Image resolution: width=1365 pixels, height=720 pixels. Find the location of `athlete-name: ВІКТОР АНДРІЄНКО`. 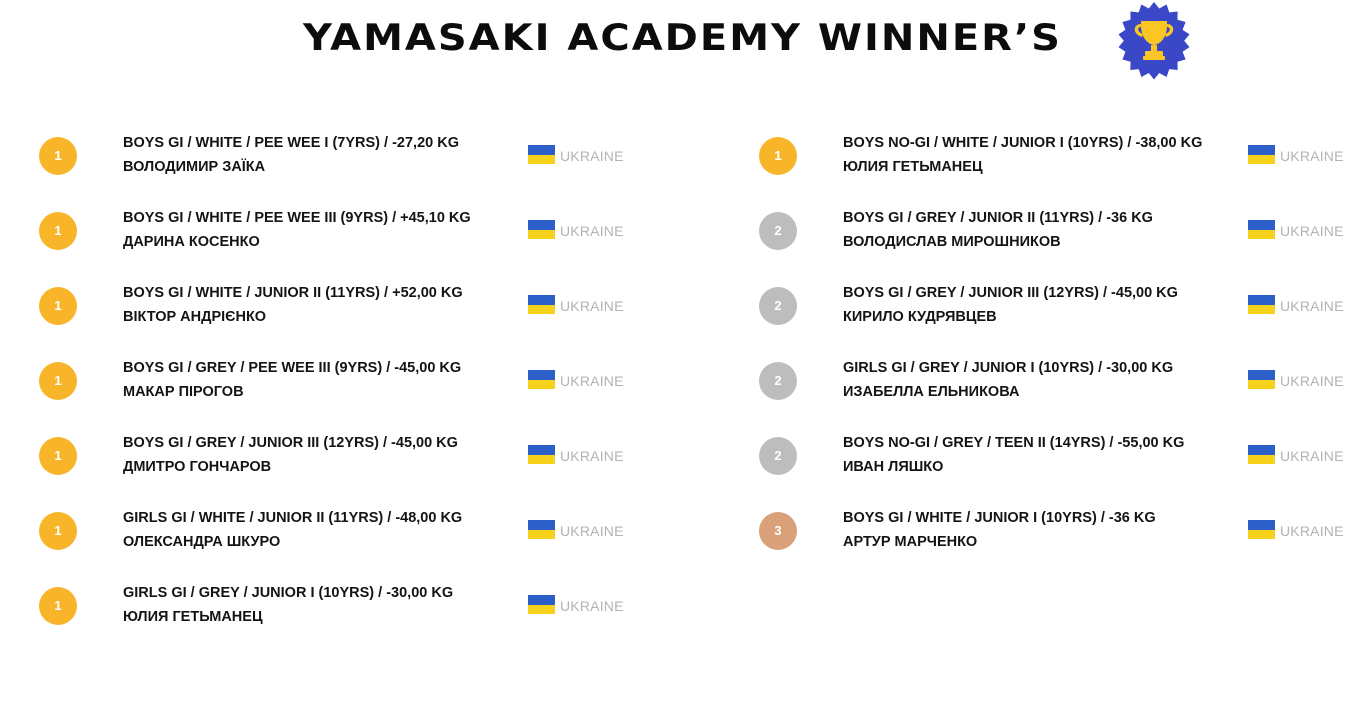

athlete-name: ВІКТОР АНДРІЄНКО is located at coordinates (195, 317).